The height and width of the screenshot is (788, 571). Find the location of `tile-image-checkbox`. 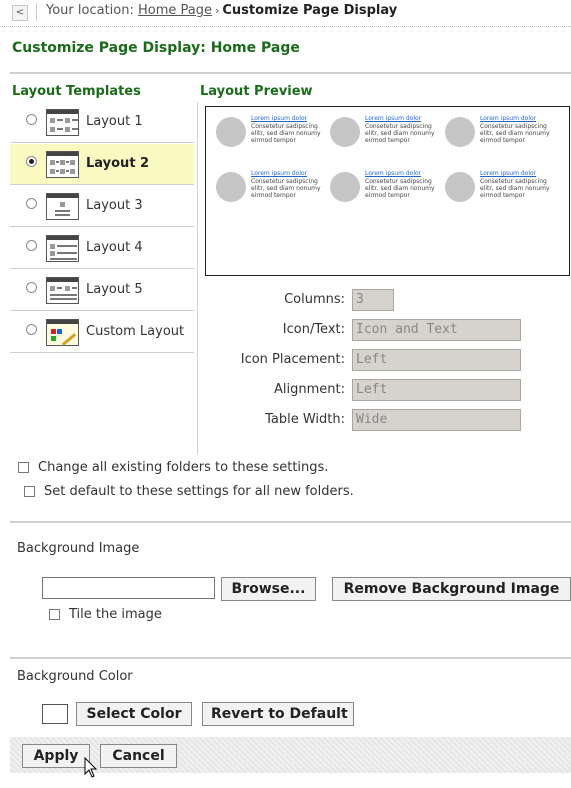

tile-image-checkbox is located at coordinates (54, 614).